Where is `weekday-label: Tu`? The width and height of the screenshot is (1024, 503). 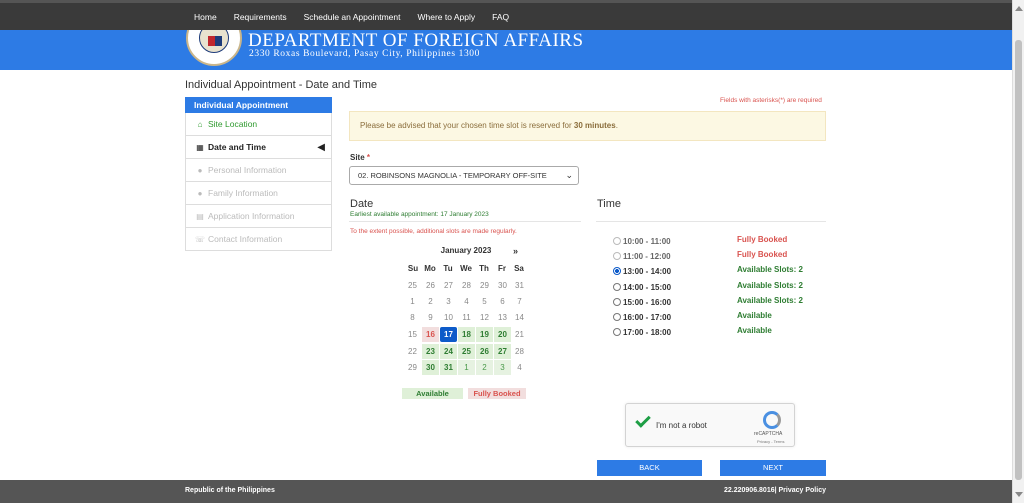 weekday-label: Tu is located at coordinates (448, 268).